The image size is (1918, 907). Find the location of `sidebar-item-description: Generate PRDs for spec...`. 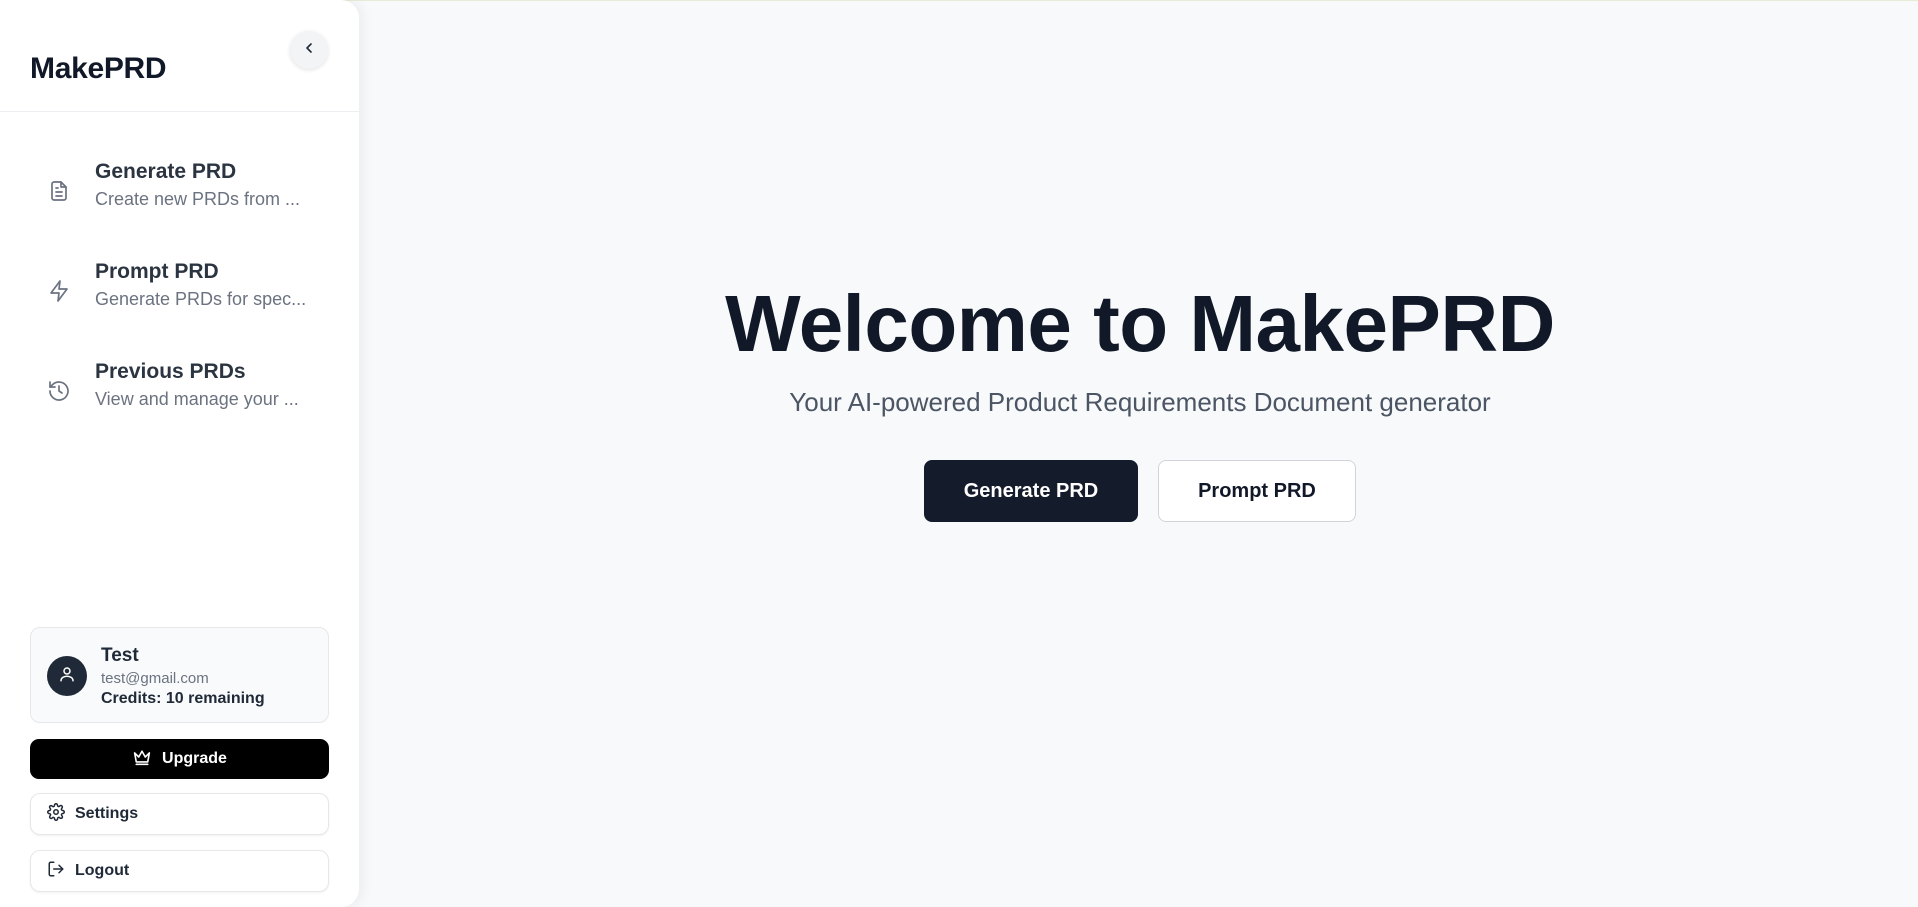

sidebar-item-description: Generate PRDs for spec... is located at coordinates (201, 299).